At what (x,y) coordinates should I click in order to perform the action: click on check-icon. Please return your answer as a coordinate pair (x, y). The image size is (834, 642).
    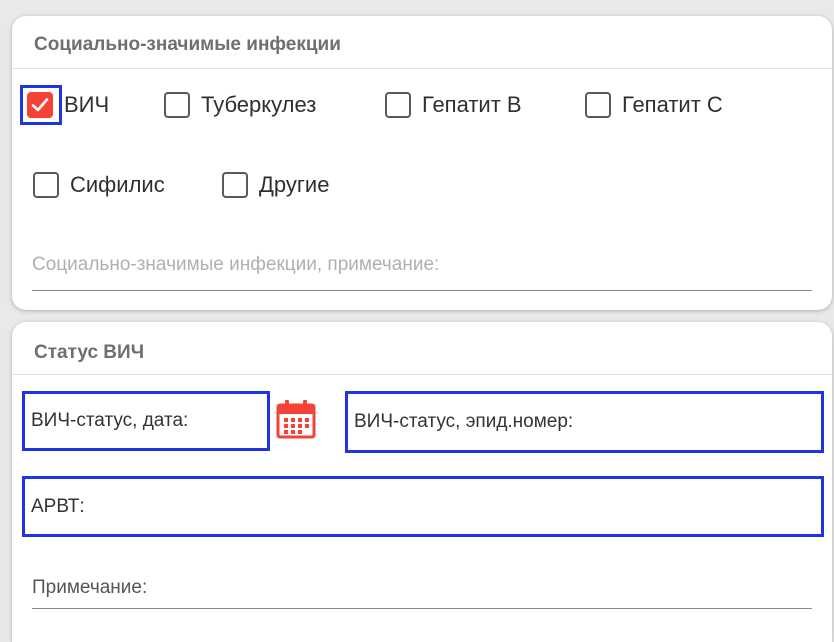
    Looking at the image, I should click on (40, 105).